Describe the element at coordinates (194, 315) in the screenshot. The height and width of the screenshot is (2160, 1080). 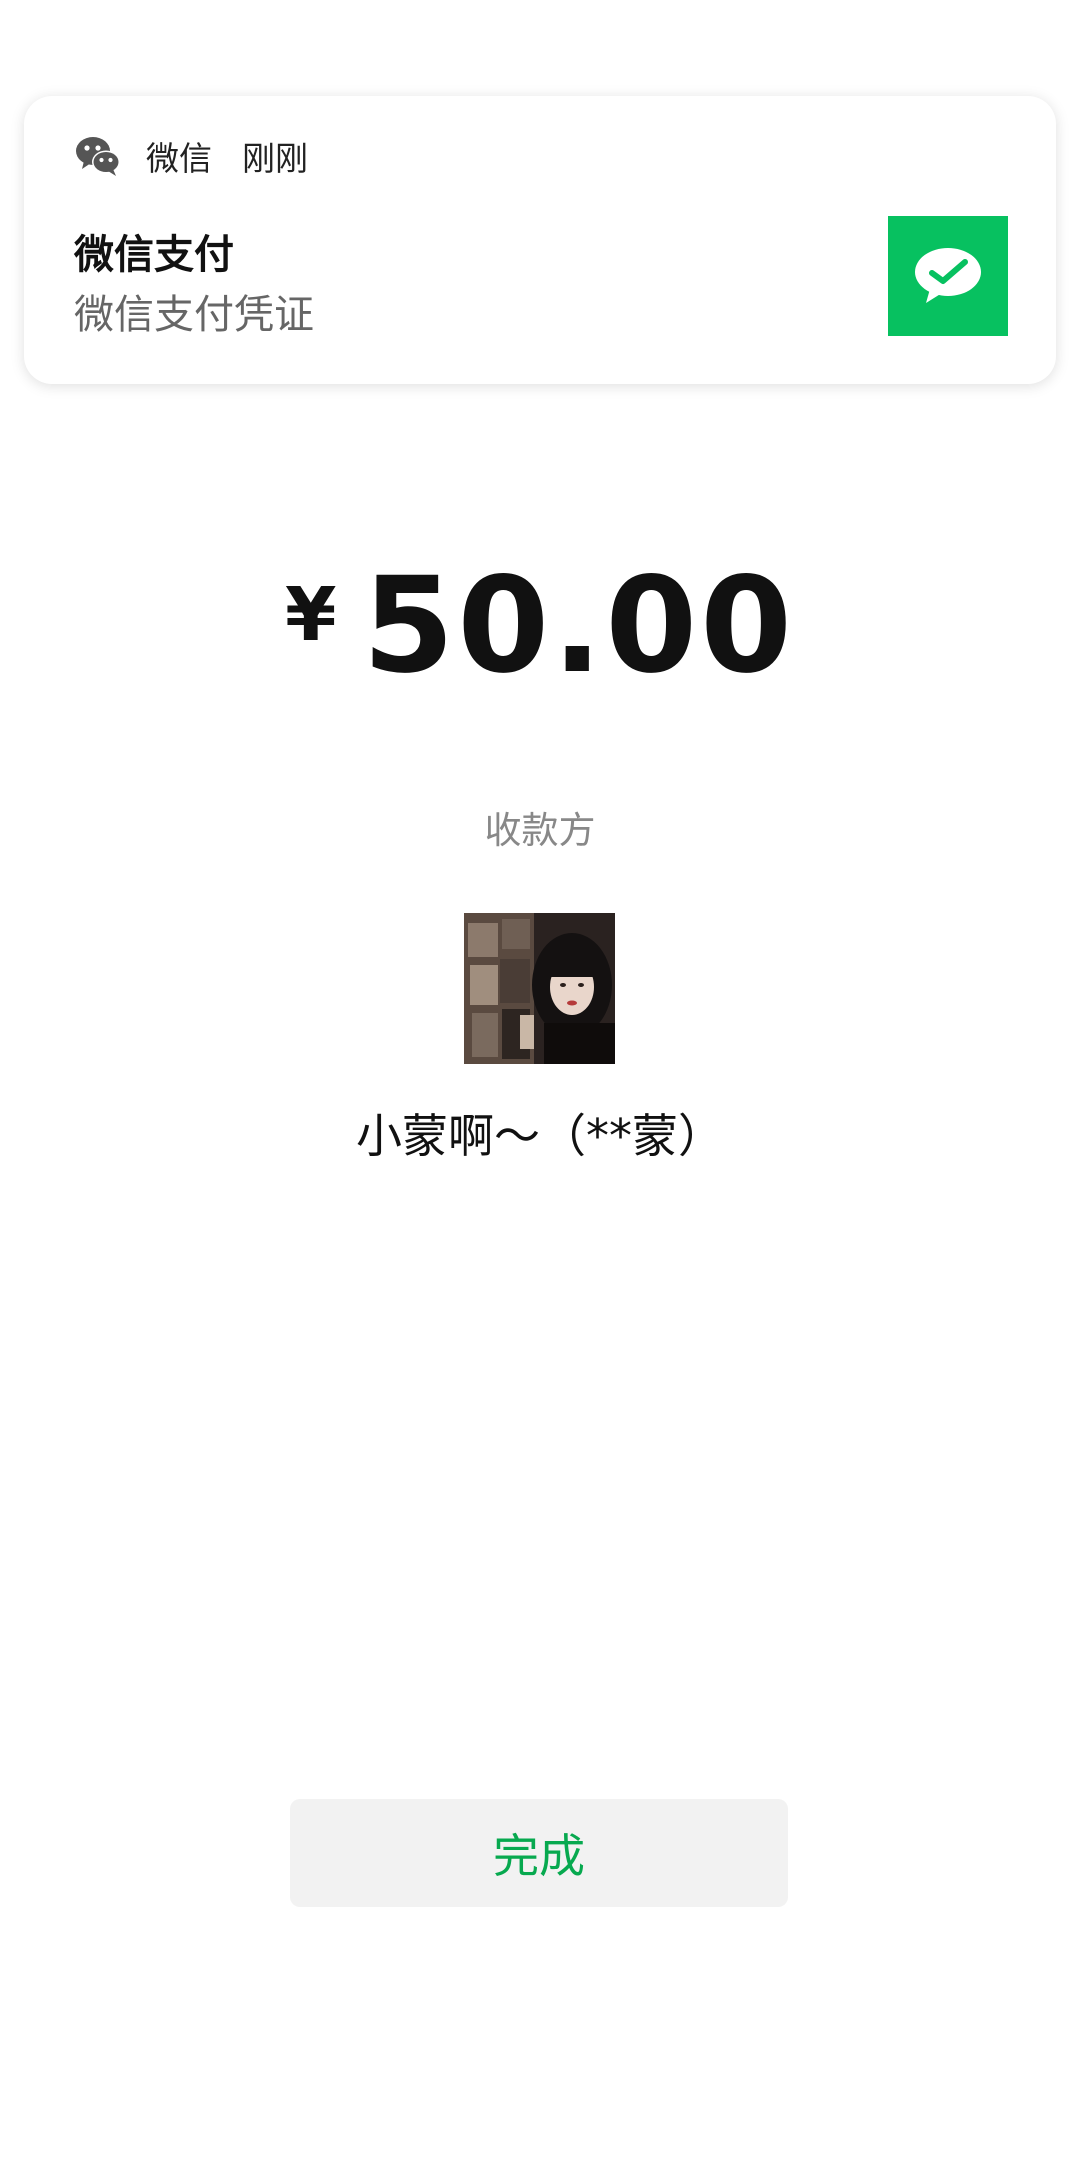
I see `notification-body: 微信支付凭证` at that location.